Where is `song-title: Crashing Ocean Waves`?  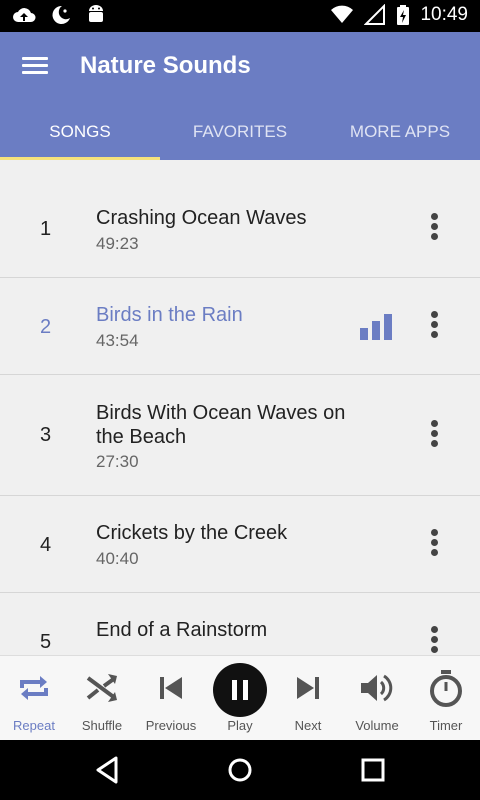 song-title: Crashing Ocean Waves is located at coordinates (201, 218).